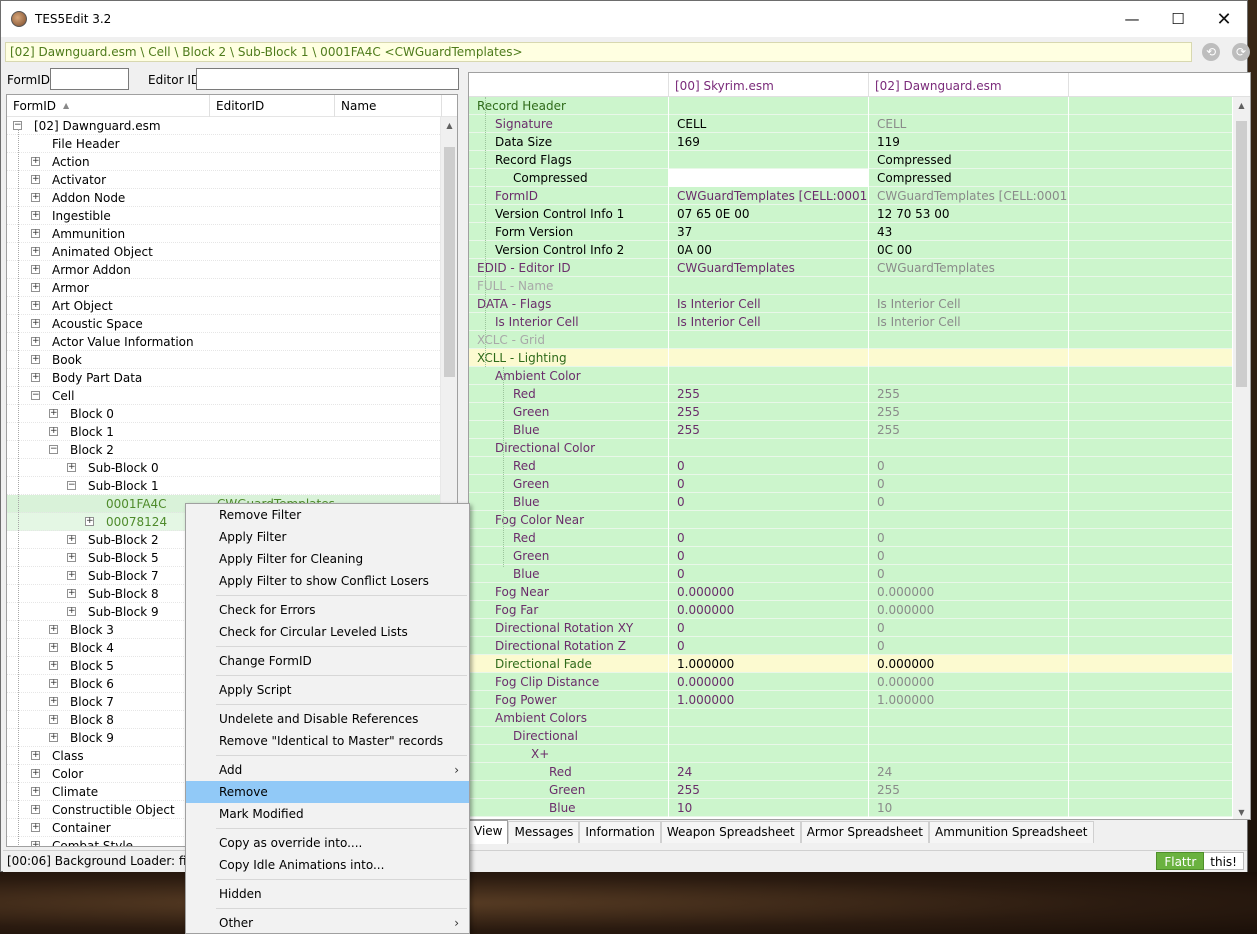  Describe the element at coordinates (769, 85) in the screenshot. I see `record-column-skyrim: [00] Skyrim.esm` at that location.